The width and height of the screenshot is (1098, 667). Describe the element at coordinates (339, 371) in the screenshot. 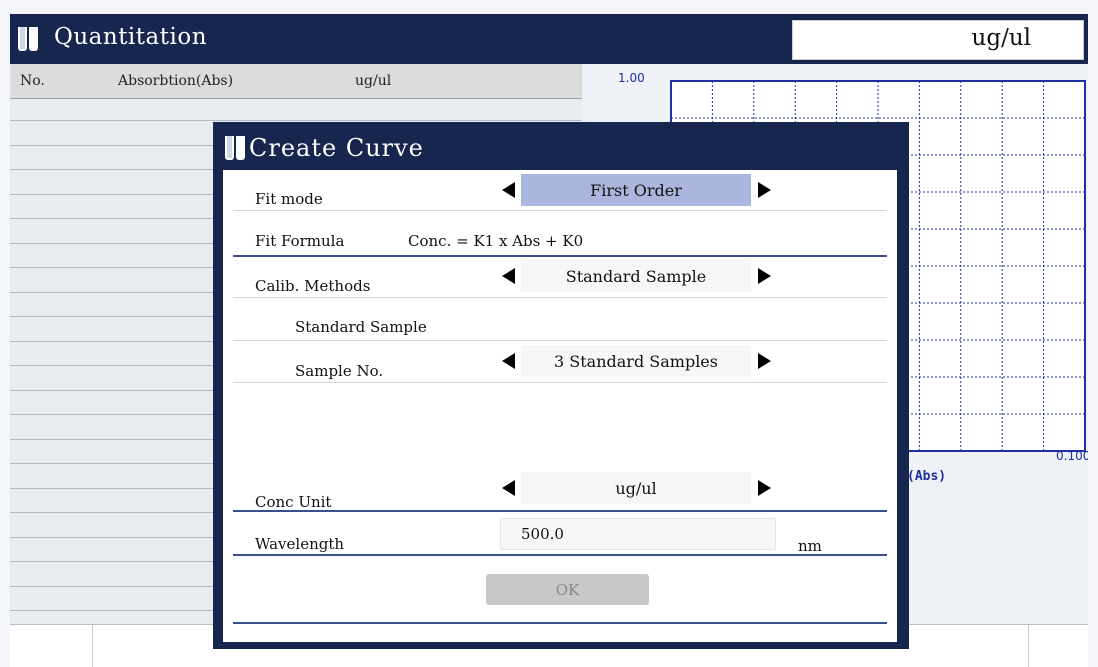

I see `sample-no-label: Sample No.` at that location.